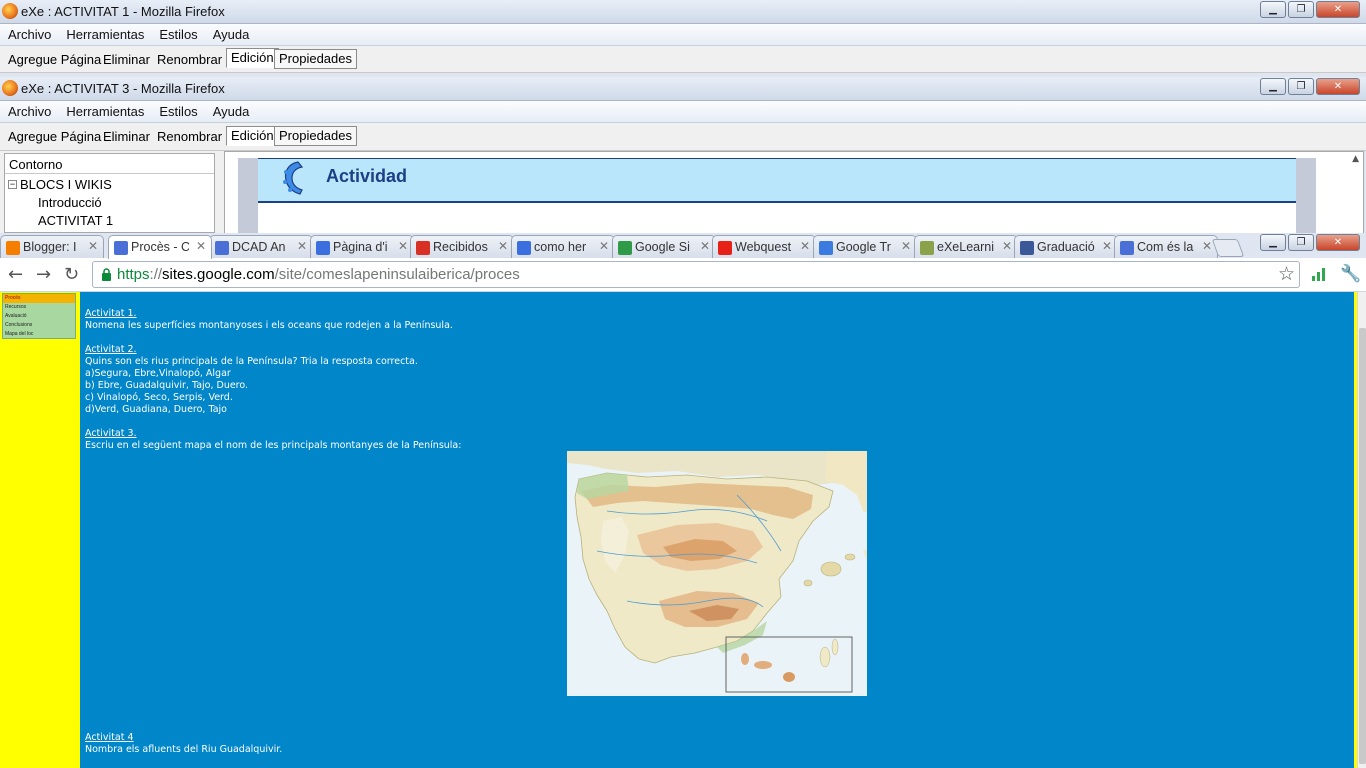 The height and width of the screenshot is (768, 1366). What do you see at coordinates (1338, 9) in the screenshot?
I see `window1-close-button: ✕` at bounding box center [1338, 9].